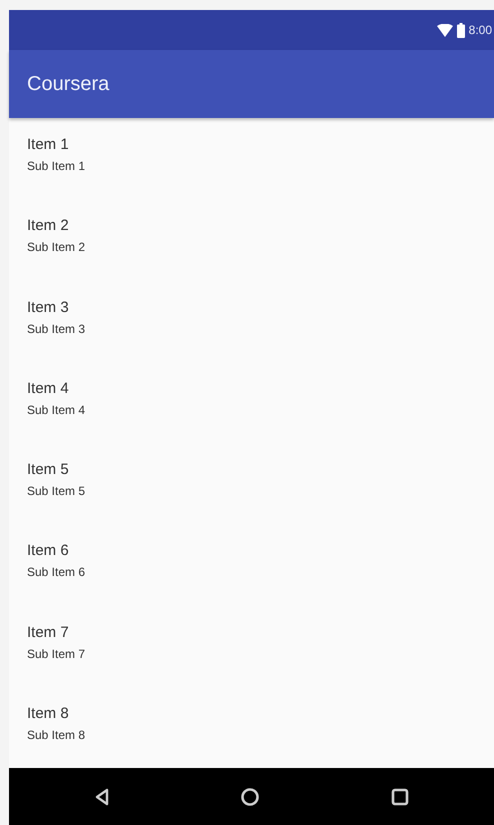  I want to click on item-title: Item 8, so click(48, 713).